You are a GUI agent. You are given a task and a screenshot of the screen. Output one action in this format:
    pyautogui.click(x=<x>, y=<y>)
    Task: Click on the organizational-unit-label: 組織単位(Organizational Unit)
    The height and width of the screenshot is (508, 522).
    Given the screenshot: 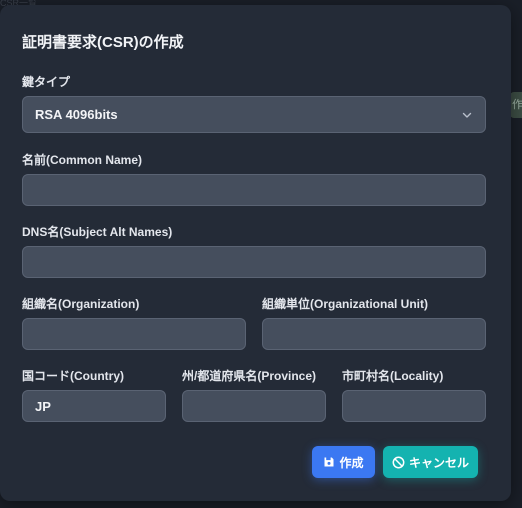 What is the action you would take?
    pyautogui.click(x=345, y=304)
    